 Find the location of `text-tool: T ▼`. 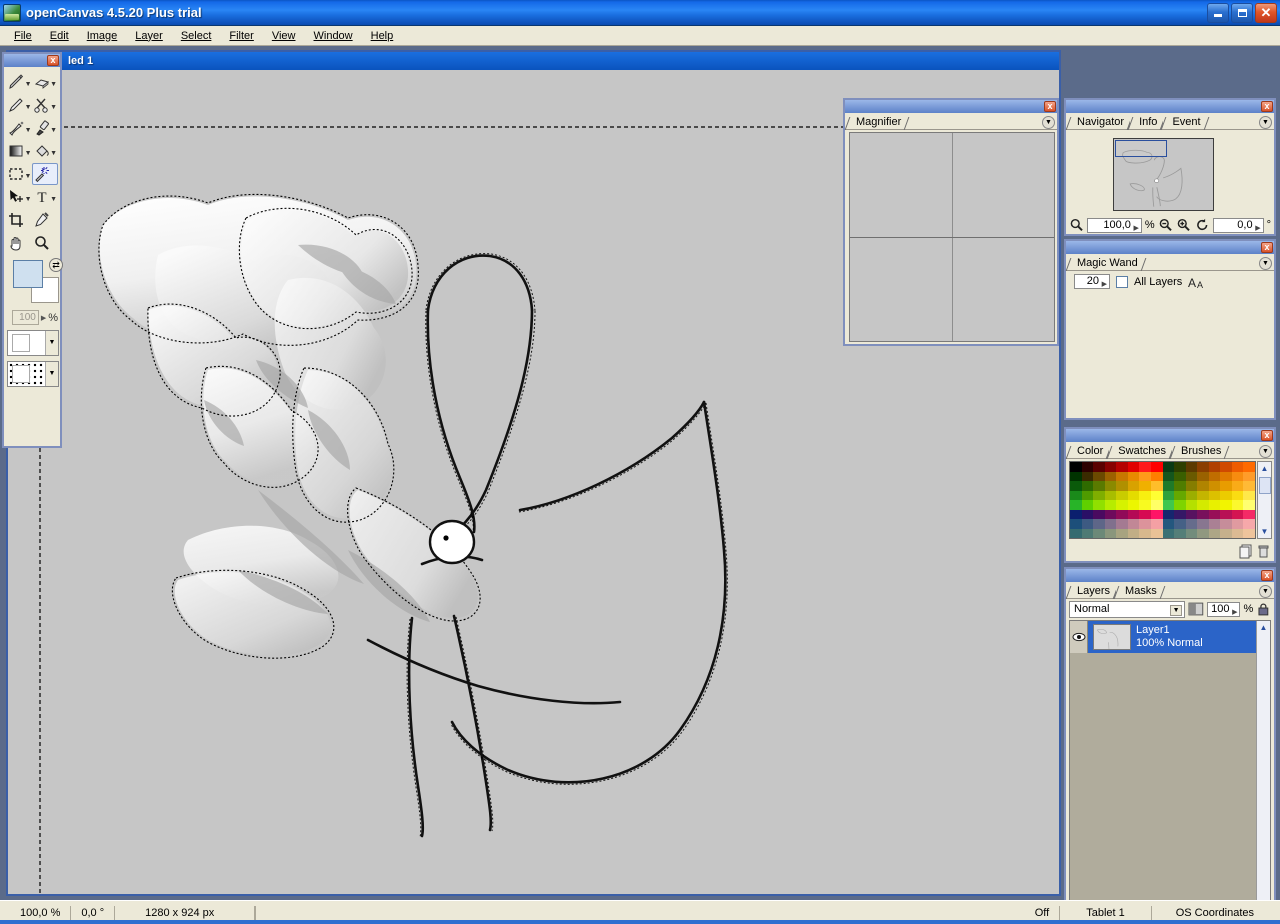

text-tool: T ▼ is located at coordinates (46, 197).